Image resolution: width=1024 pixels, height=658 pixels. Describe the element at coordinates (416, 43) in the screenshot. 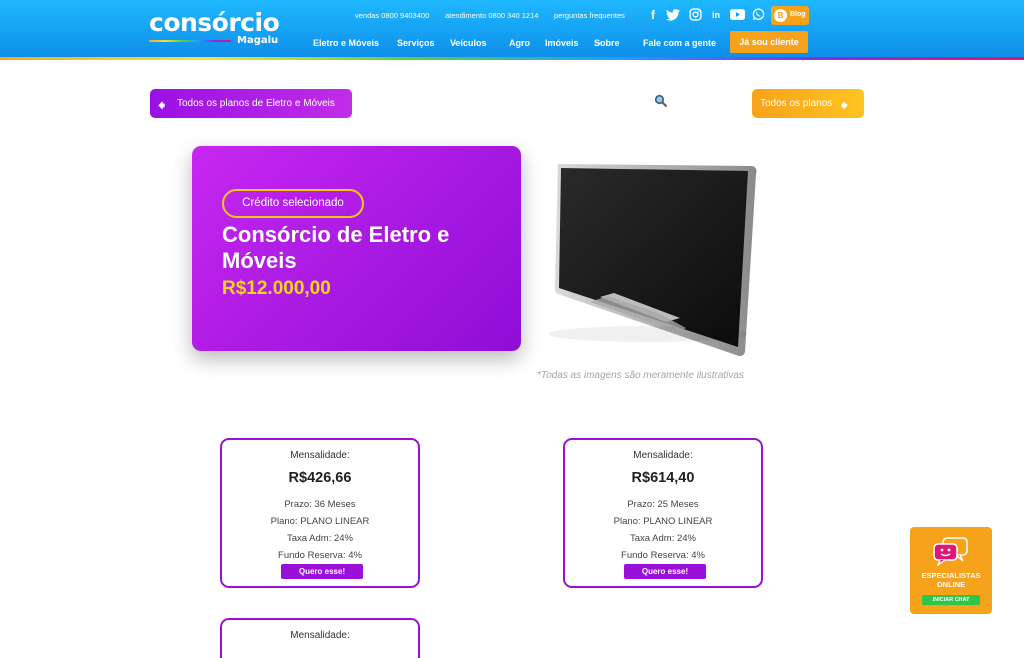

I see `nav-item-servicos: Serviços` at that location.